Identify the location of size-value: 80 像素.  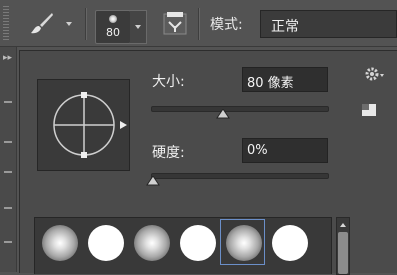
(270, 83).